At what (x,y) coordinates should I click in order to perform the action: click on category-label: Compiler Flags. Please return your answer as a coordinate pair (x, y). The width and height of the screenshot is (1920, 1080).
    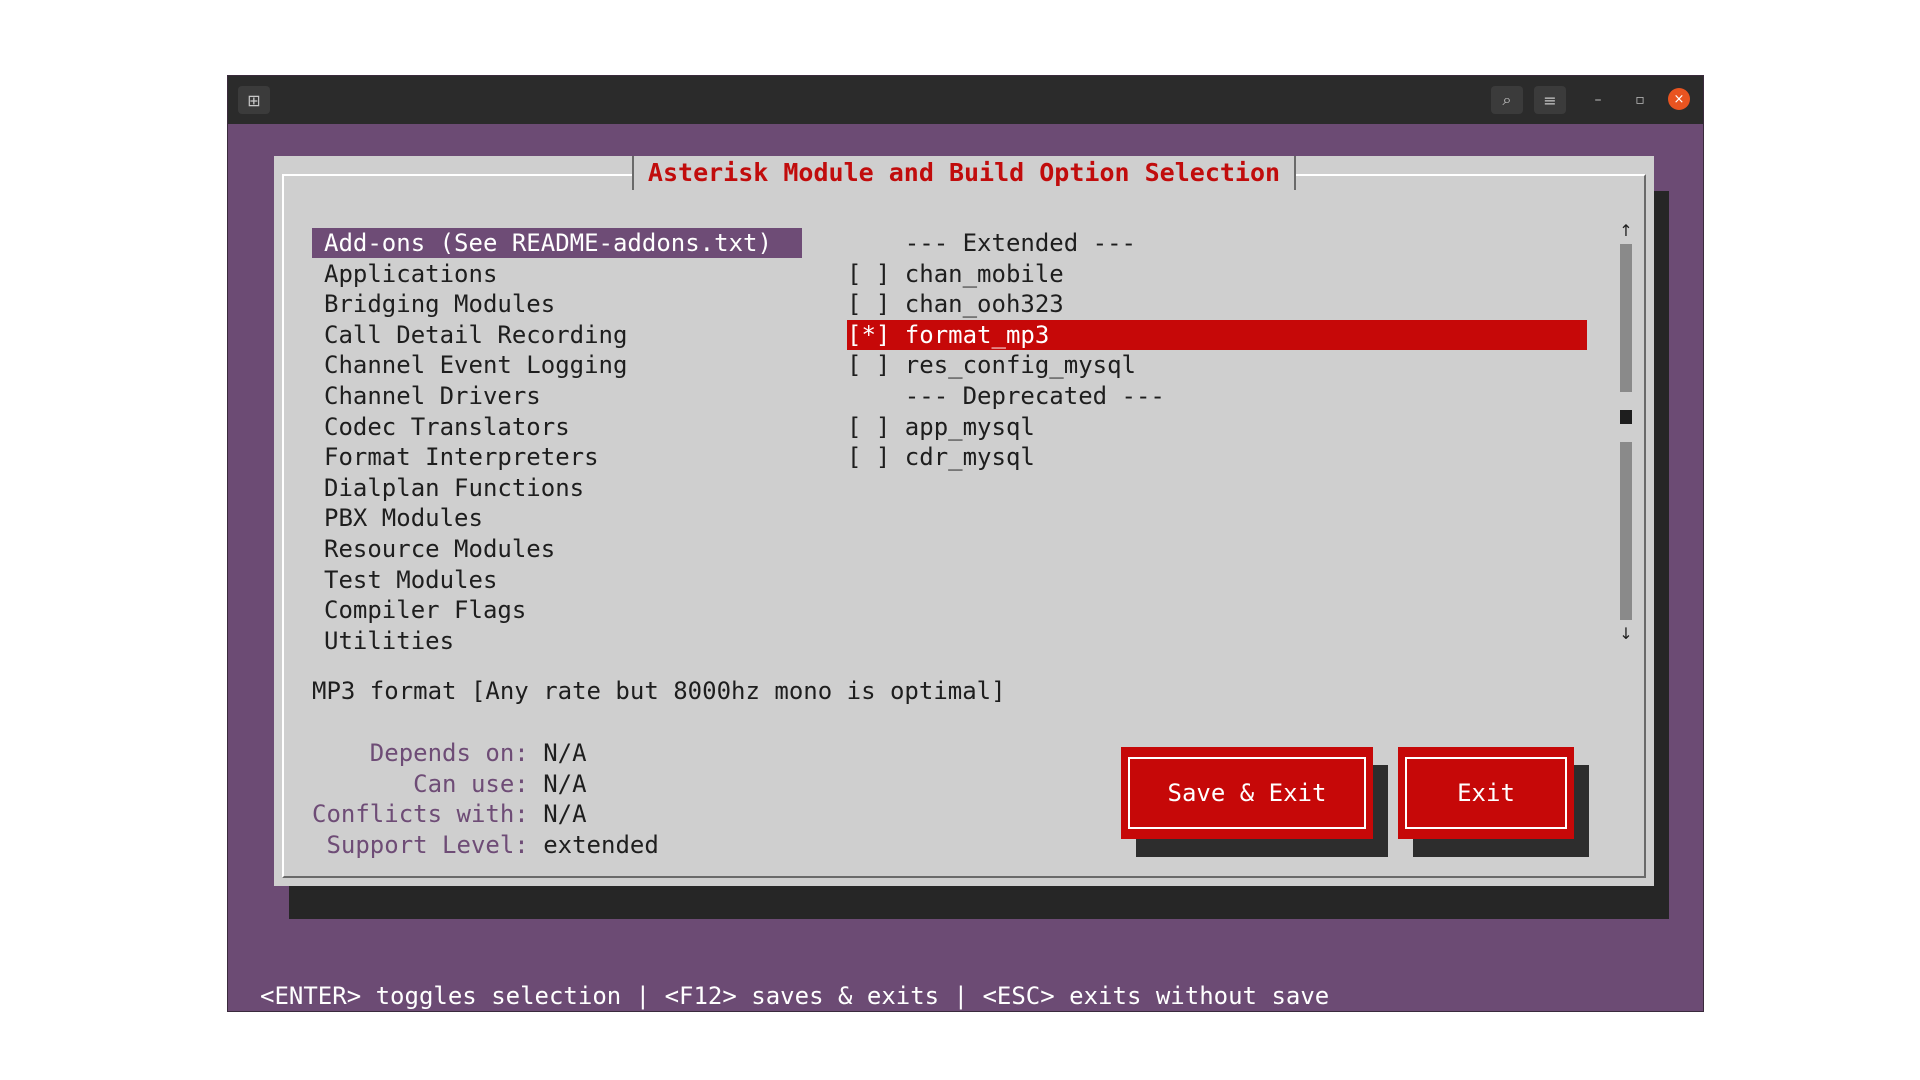
    Looking at the image, I should click on (425, 610).